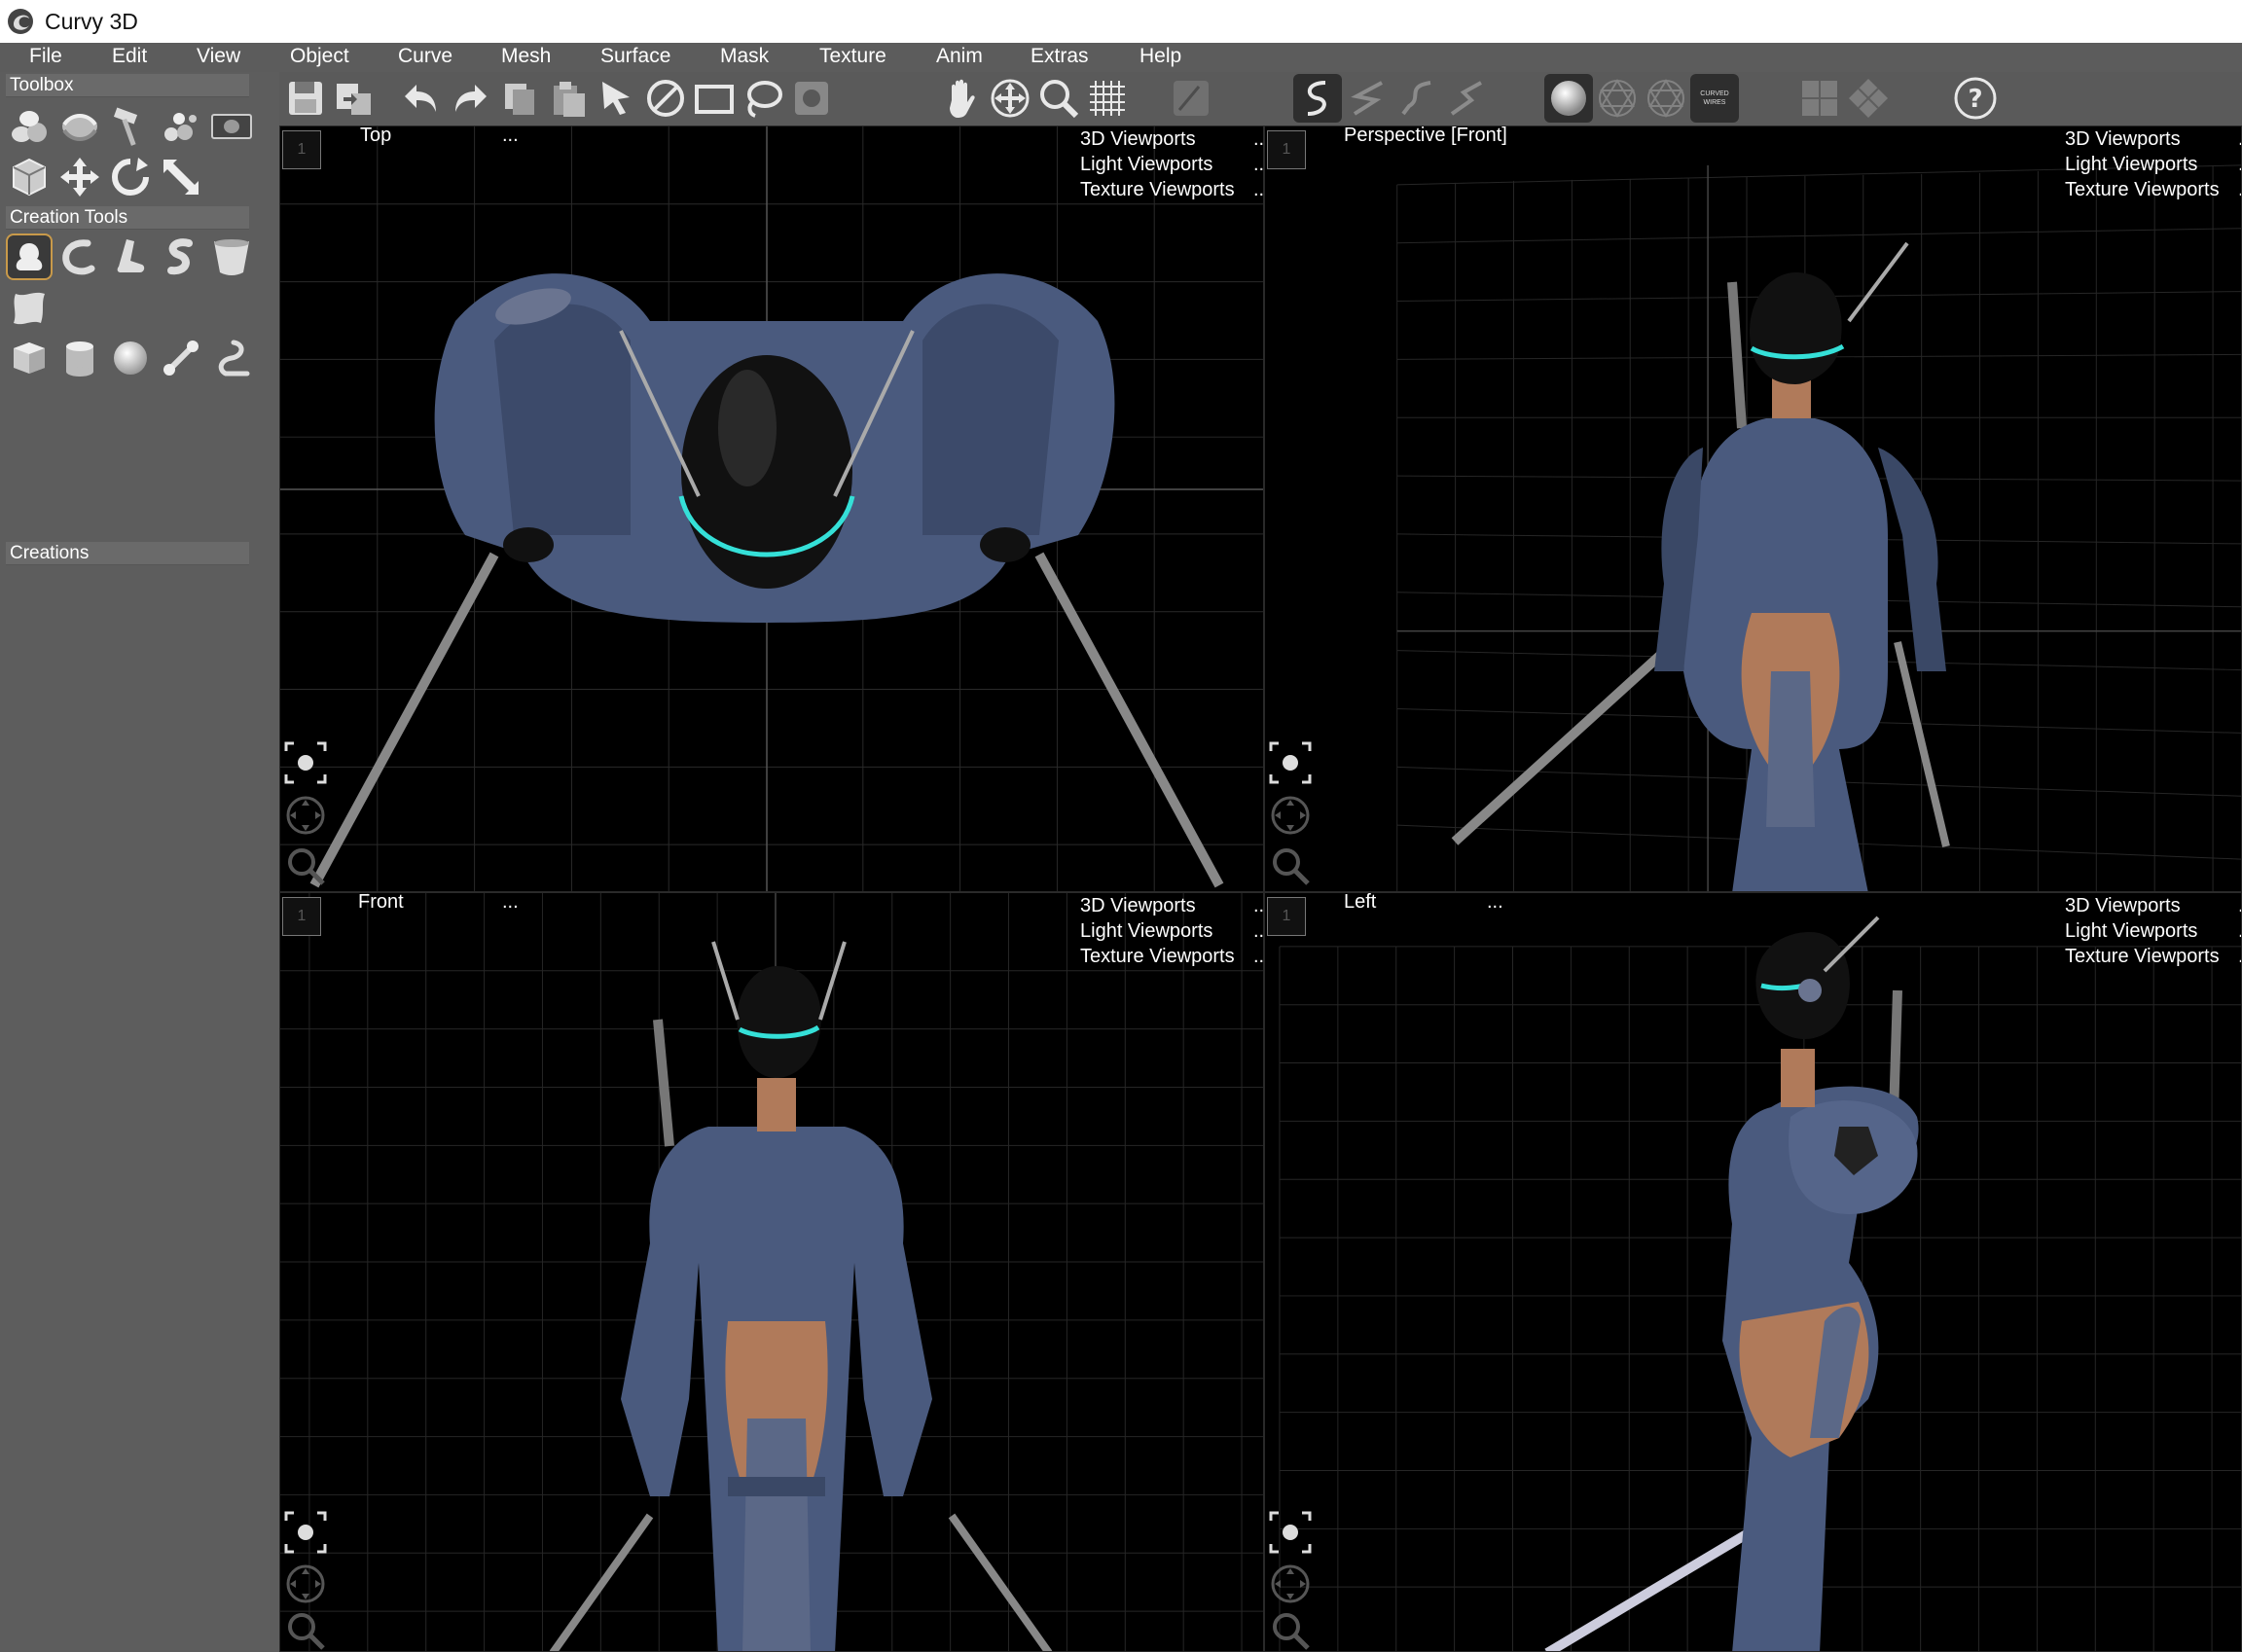  I want to click on zoom-button, so click(1058, 98).